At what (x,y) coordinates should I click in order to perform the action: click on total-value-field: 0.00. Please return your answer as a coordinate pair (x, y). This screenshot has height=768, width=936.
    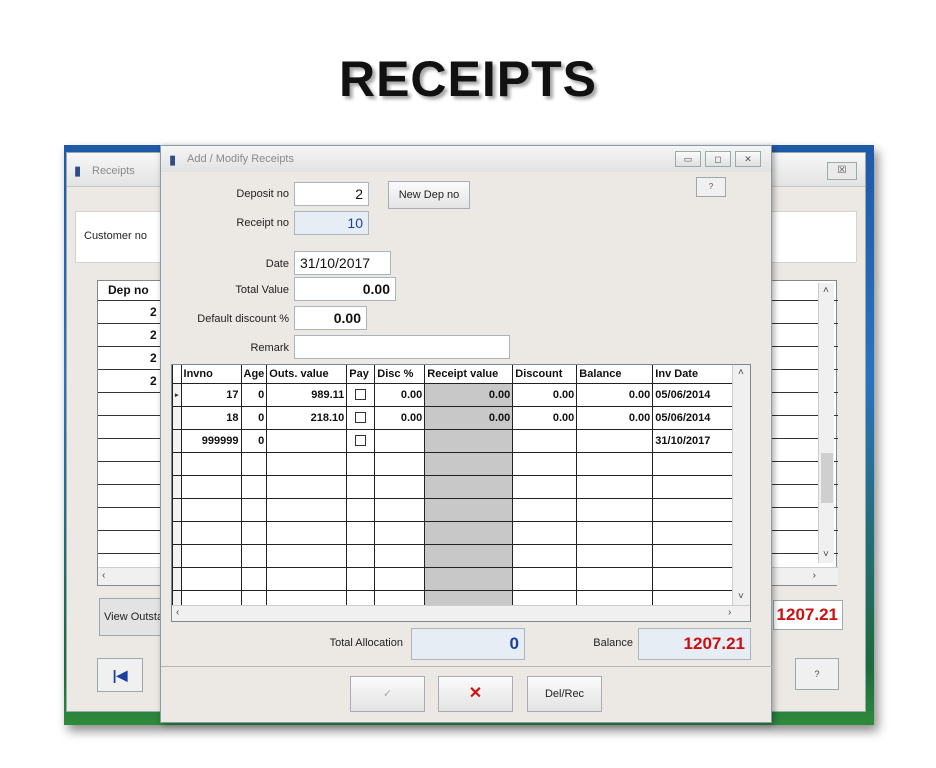
    Looking at the image, I should click on (345, 289).